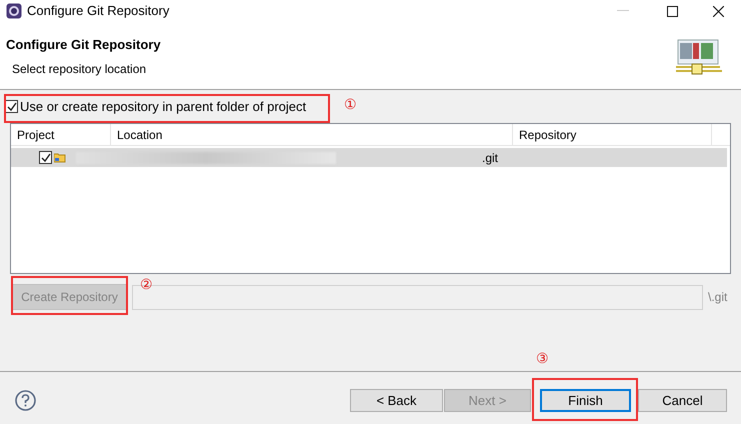 The image size is (741, 424). Describe the element at coordinates (682, 400) in the screenshot. I see `wizard-button: Cancel` at that location.